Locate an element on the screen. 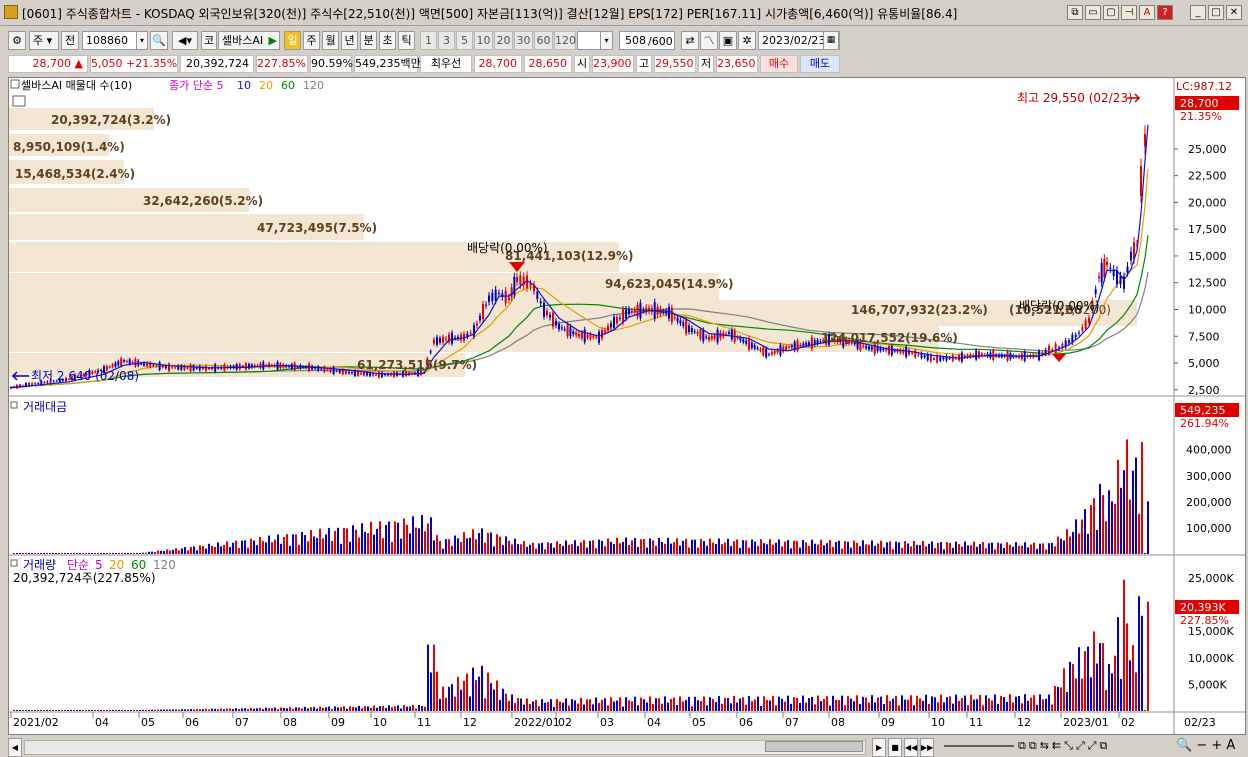 This screenshot has width=1248, height=757. minute-dropdown-icon: ▾ is located at coordinates (606, 40).